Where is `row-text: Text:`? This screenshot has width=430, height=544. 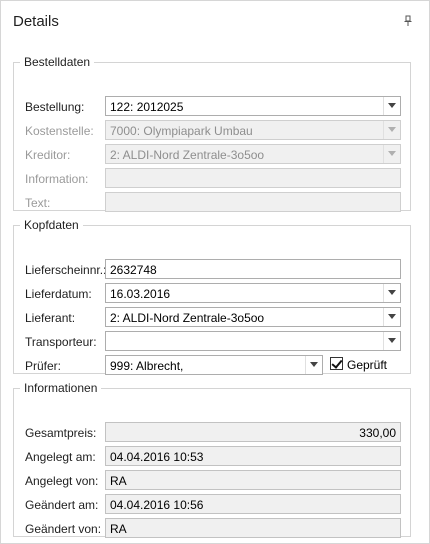 row-text: Text: is located at coordinates (212, 203).